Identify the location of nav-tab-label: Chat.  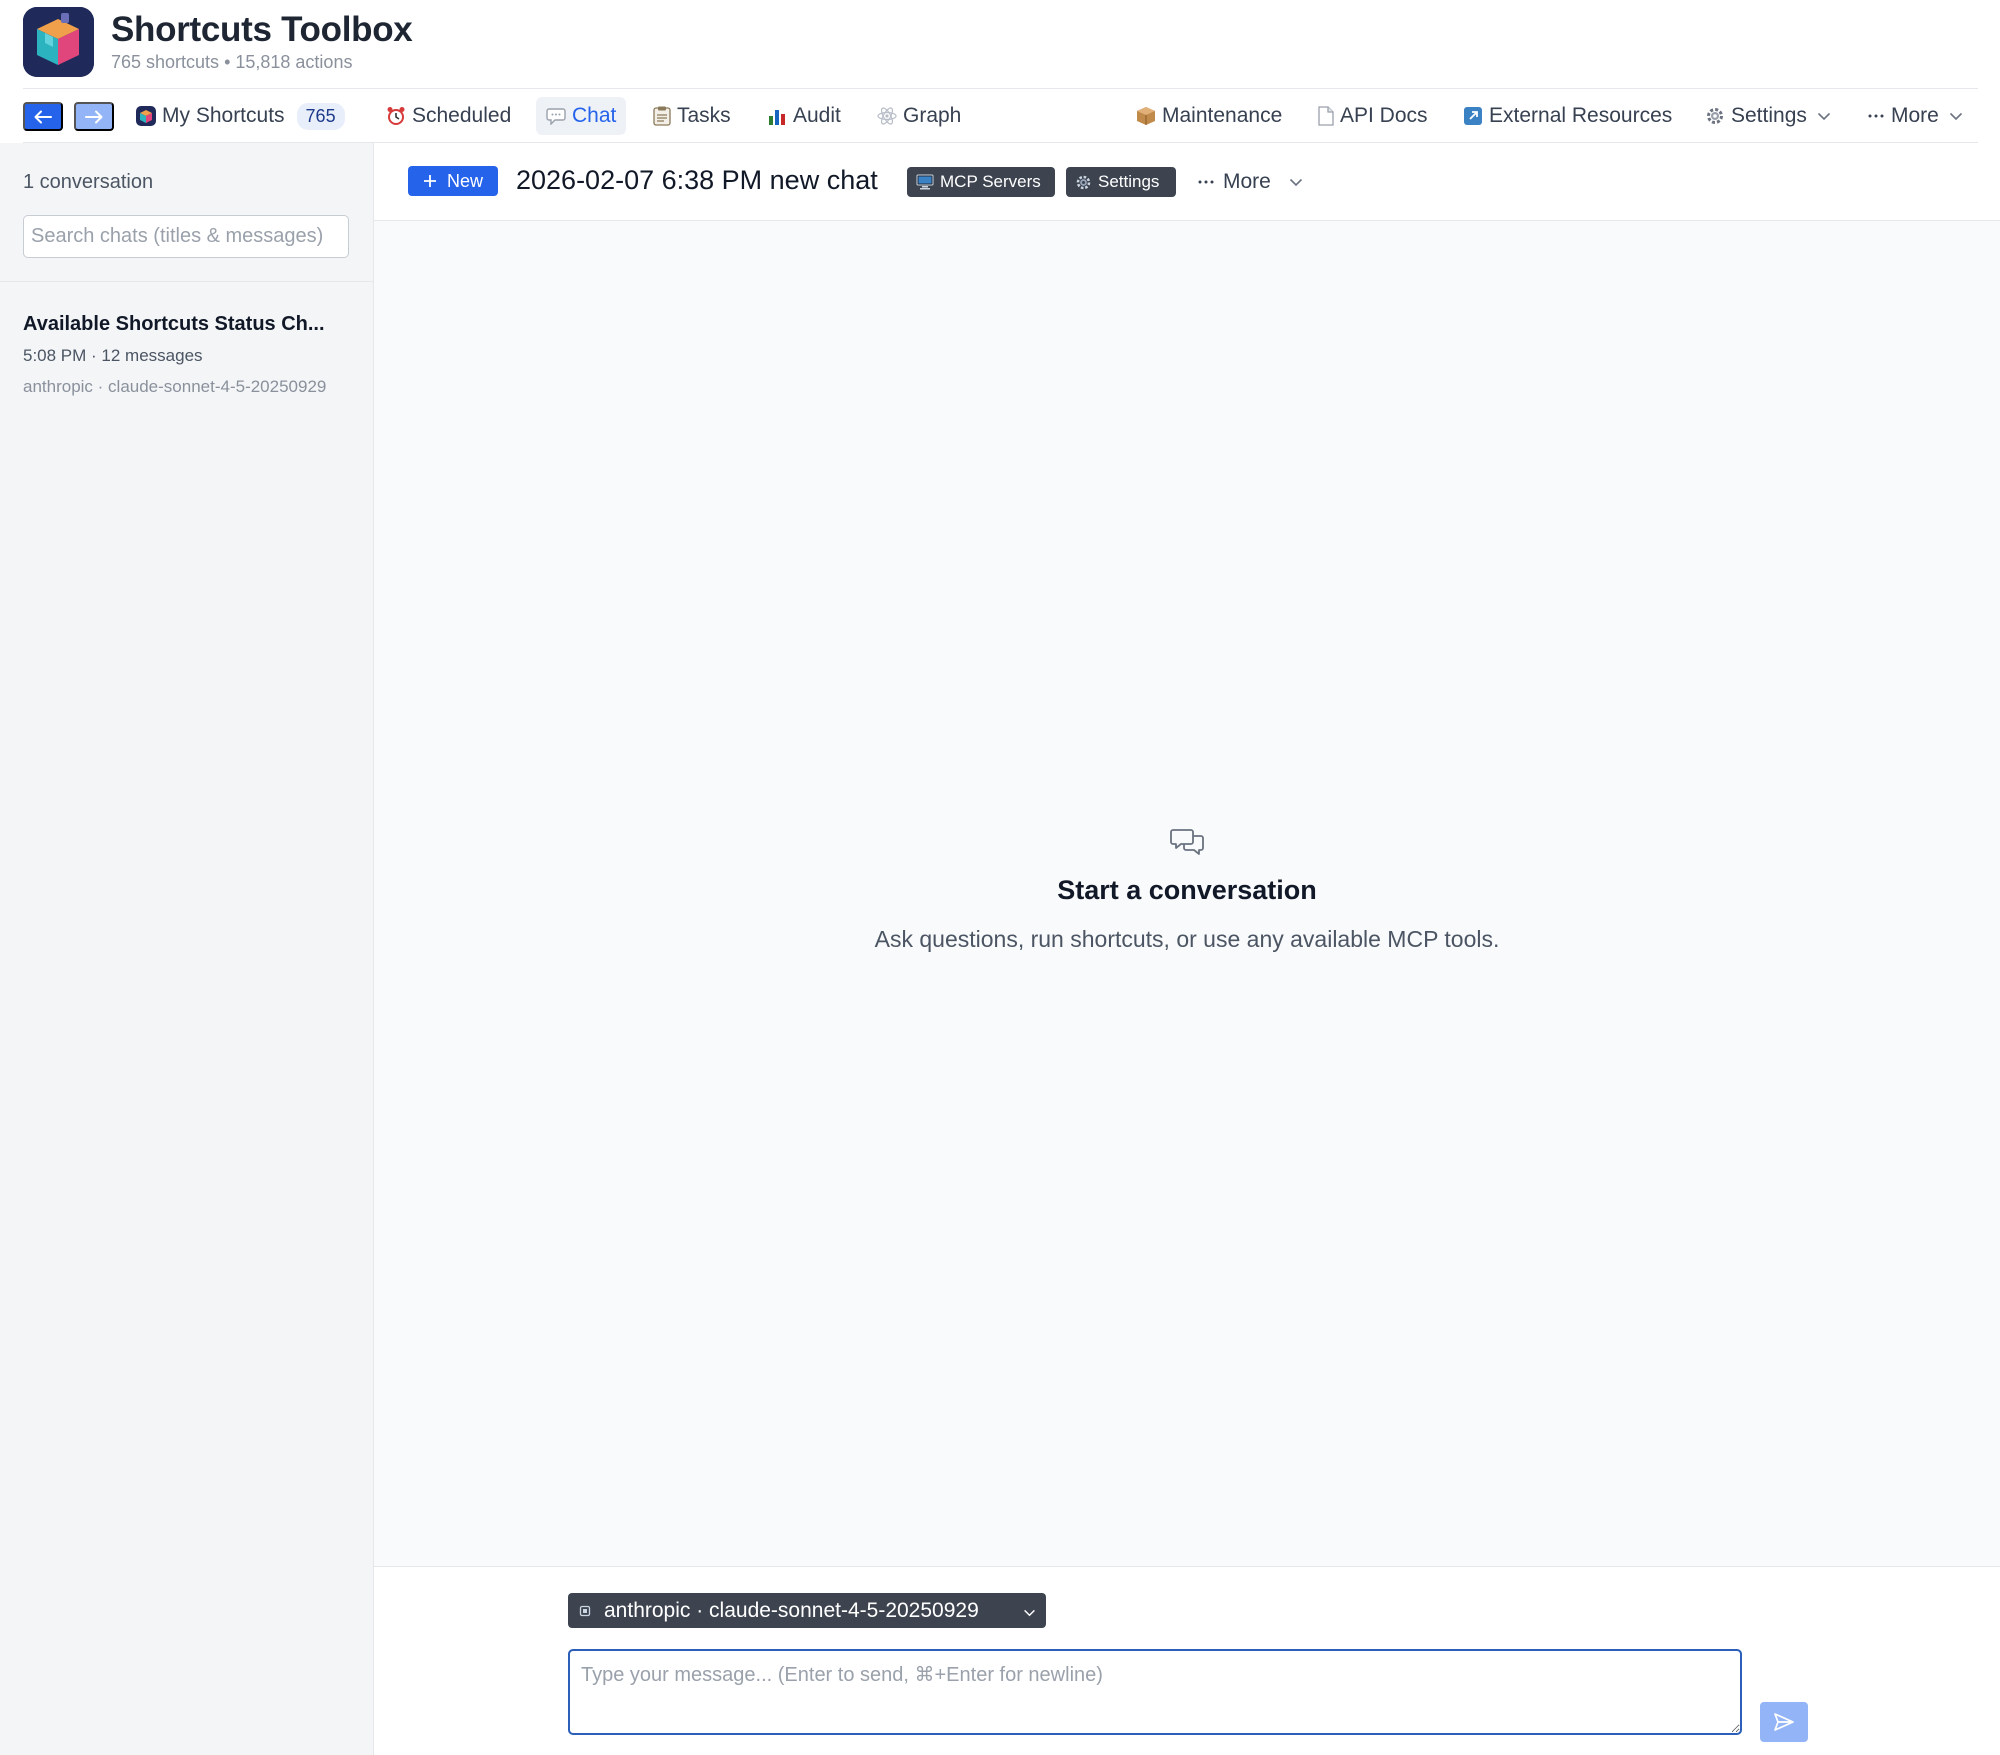
(594, 115).